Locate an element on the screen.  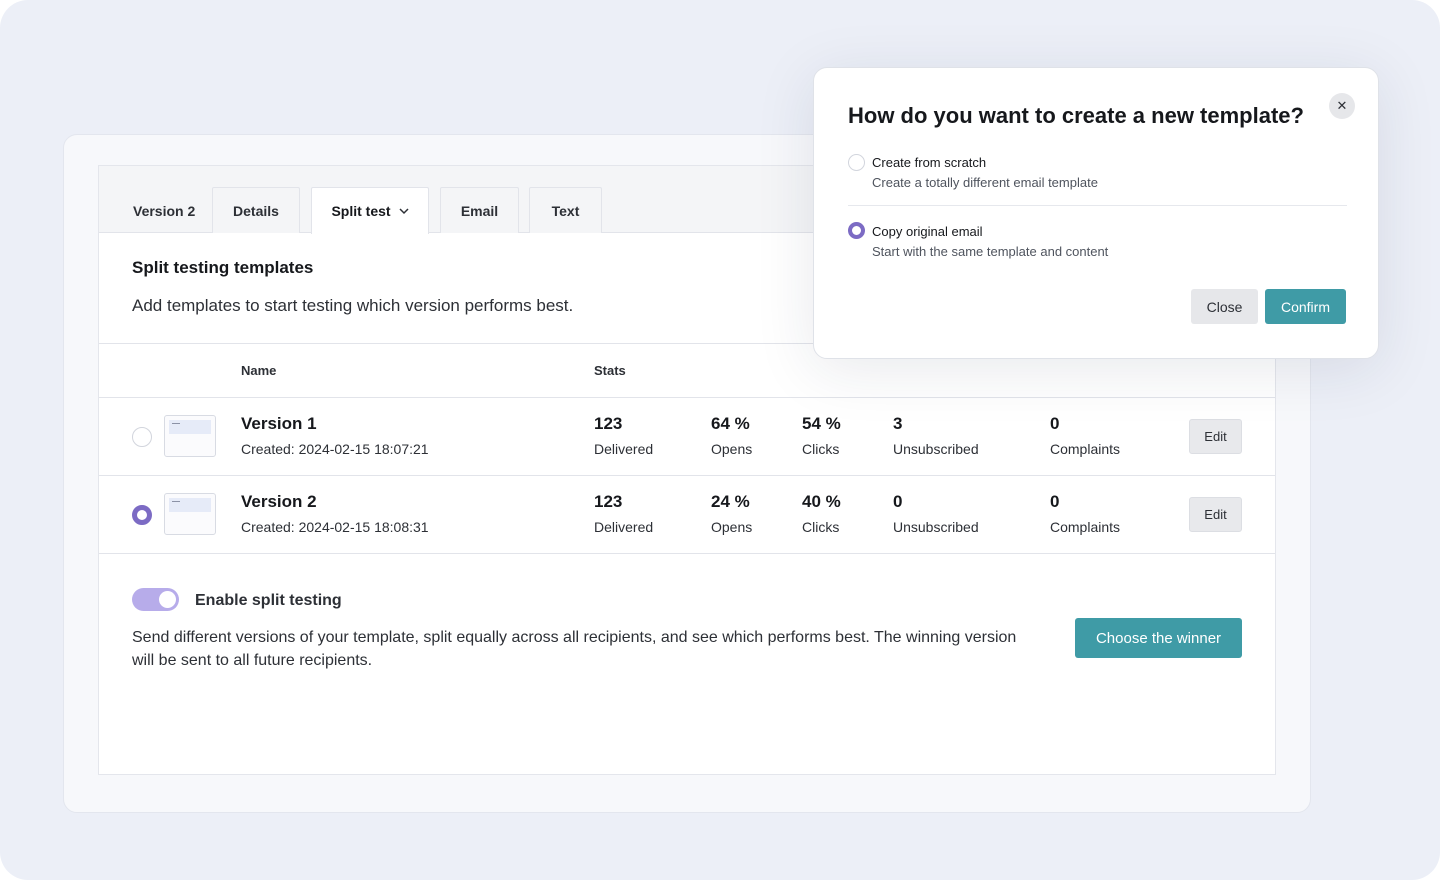
tab-label: Email is located at coordinates (479, 210).